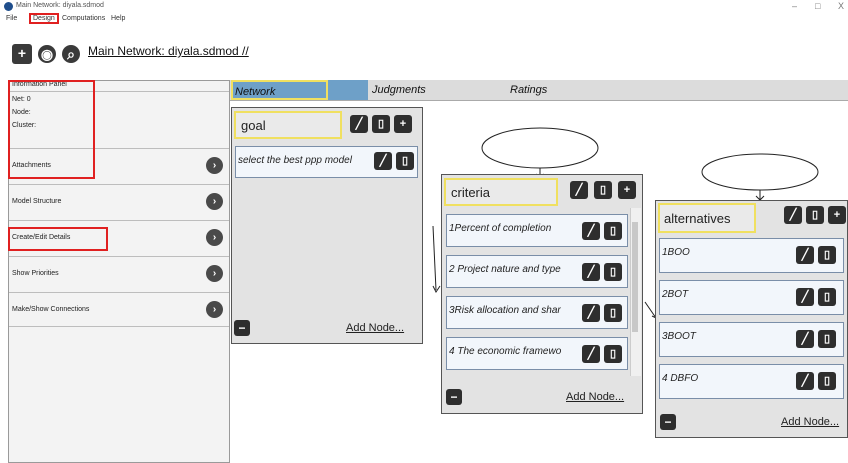 The image size is (848, 463). What do you see at coordinates (751, 297) in the screenshot?
I see `node-alternative-2: 2BOT` at bounding box center [751, 297].